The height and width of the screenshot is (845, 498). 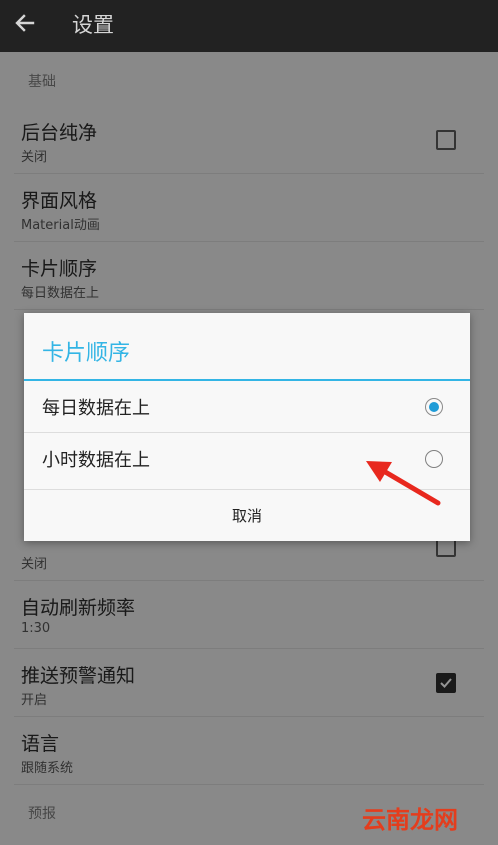 I want to click on back-arrow-icon, so click(x=25, y=23).